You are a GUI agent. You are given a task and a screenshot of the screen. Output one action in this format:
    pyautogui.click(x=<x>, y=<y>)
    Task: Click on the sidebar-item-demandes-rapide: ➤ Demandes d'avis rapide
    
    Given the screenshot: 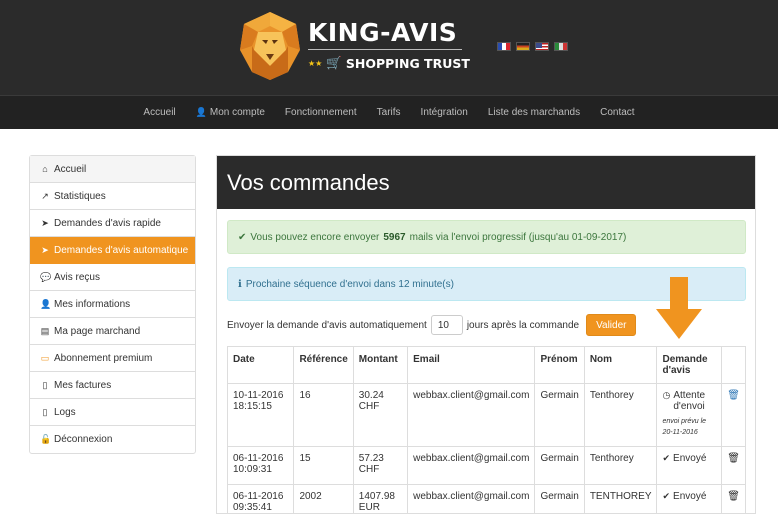 What is the action you would take?
    pyautogui.click(x=112, y=223)
    